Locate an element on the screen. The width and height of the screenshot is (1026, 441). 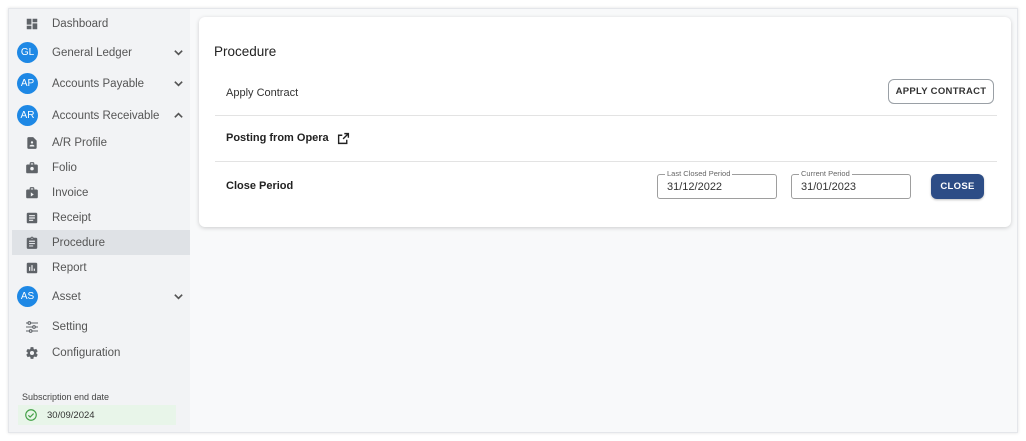
sidebar-item-report: Report is located at coordinates (101, 267).